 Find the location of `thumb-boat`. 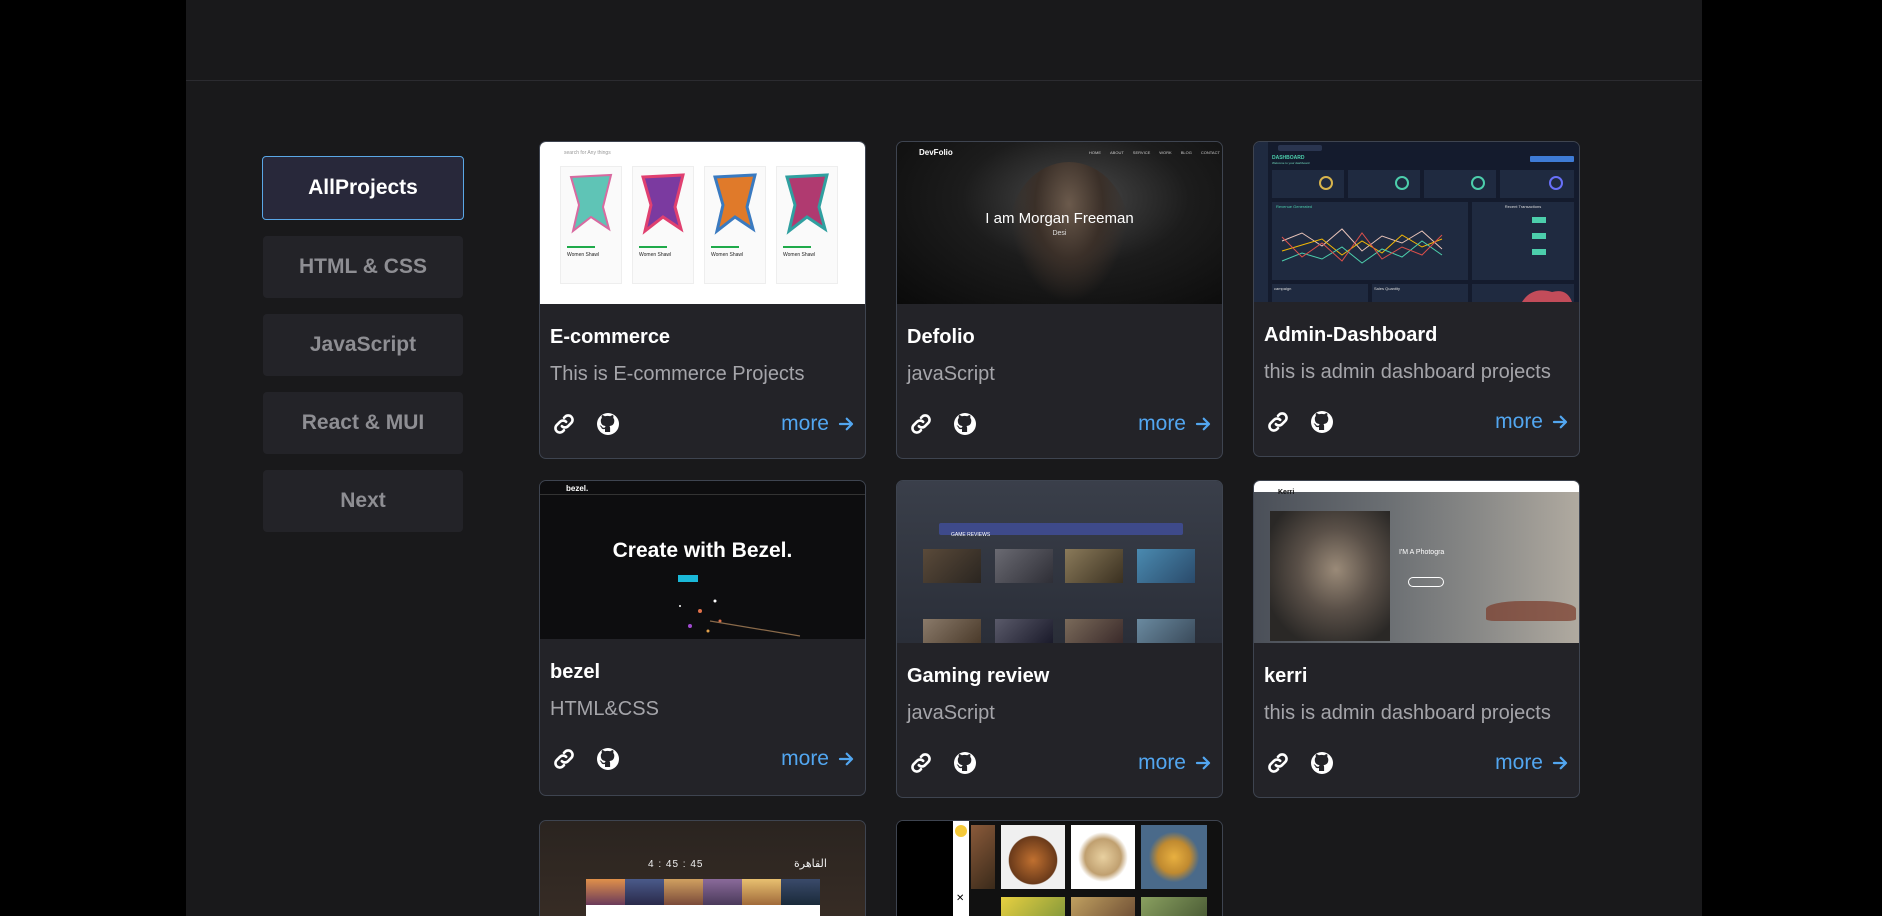

thumb-boat is located at coordinates (1531, 611).